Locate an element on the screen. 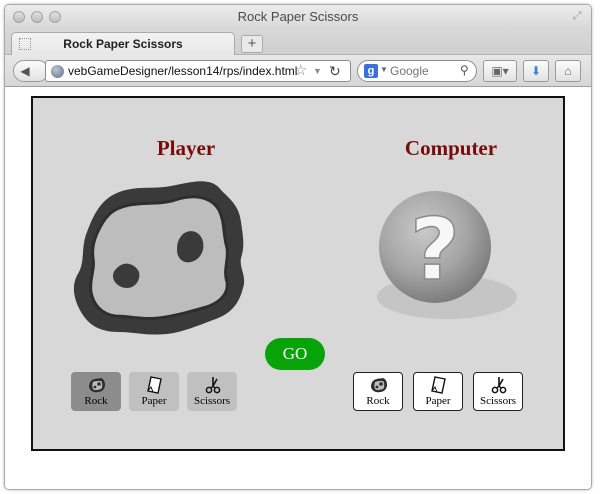 This screenshot has width=600, height=494. back-button: ◀ is located at coordinates (31, 71).